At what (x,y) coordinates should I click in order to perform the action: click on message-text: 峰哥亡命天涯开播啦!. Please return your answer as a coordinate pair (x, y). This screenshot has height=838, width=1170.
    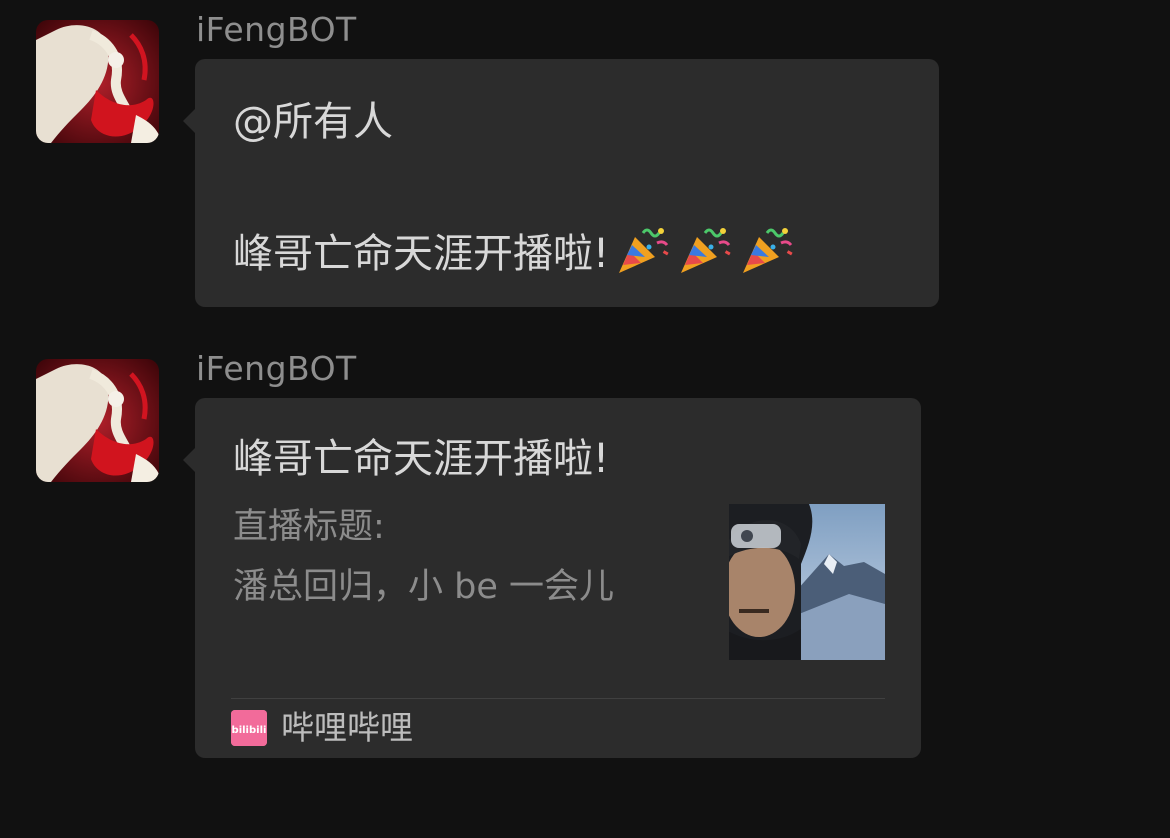
    Looking at the image, I should click on (421, 254).